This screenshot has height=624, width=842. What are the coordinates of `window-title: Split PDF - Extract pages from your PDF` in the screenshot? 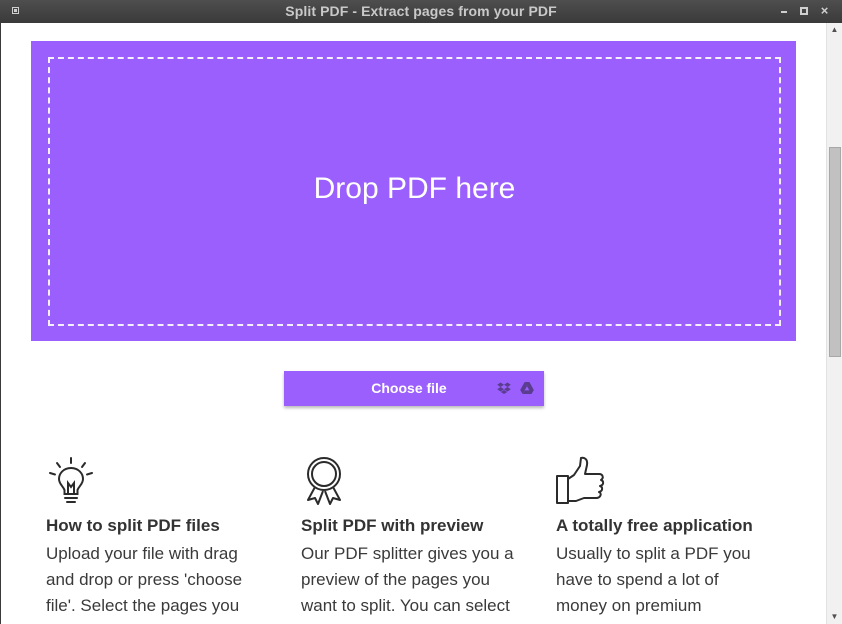 It's located at (421, 11).